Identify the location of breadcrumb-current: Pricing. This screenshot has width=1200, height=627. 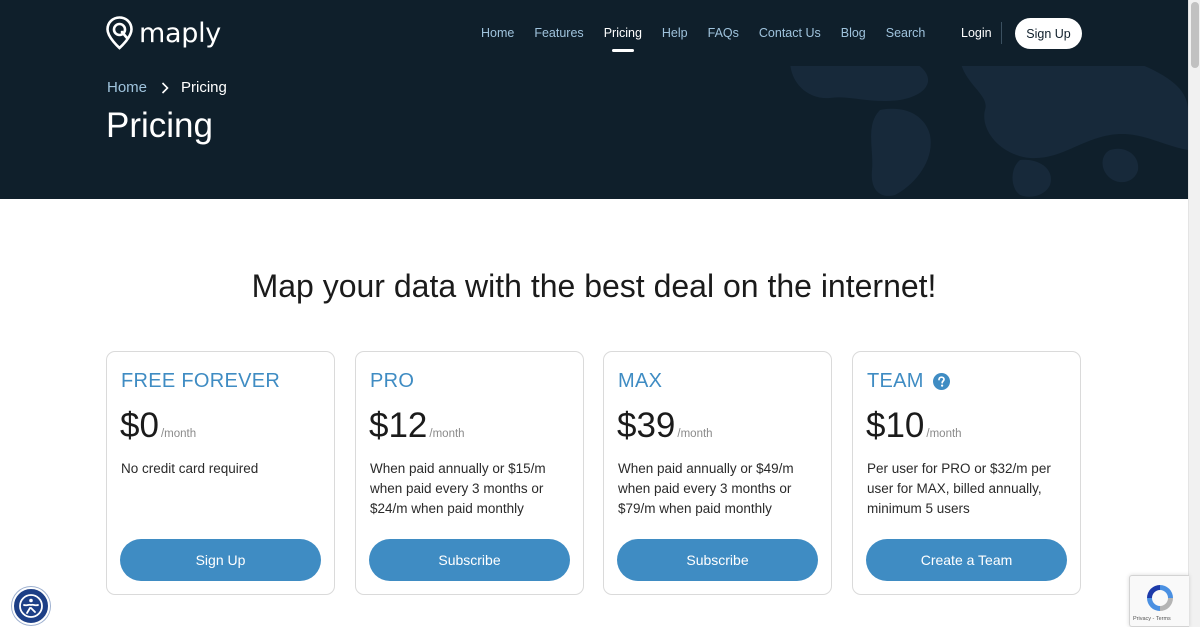
(204, 87).